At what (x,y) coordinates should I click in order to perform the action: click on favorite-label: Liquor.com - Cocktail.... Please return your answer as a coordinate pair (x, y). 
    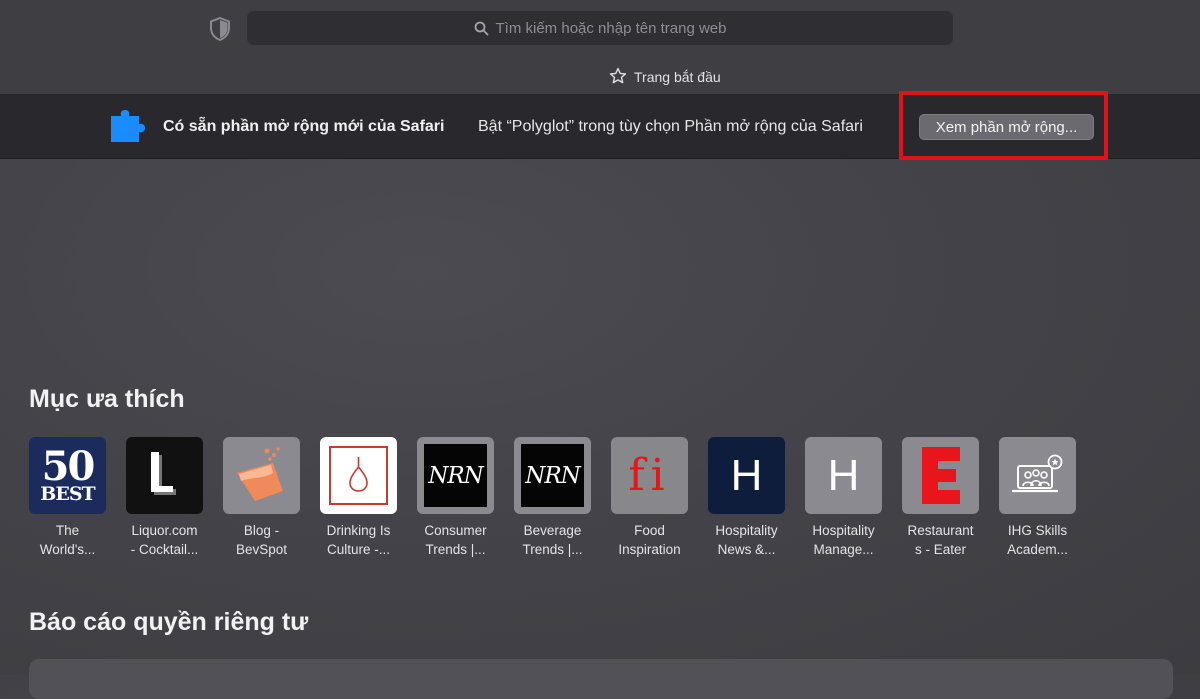
    Looking at the image, I should click on (164, 540).